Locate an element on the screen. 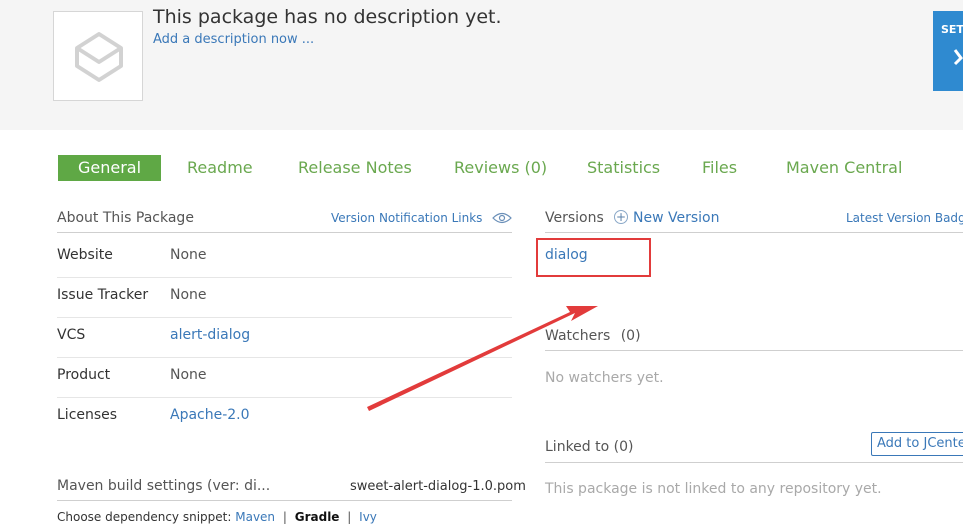 This screenshot has height=531, width=963. tab-release-notes: Release Notes is located at coordinates (355, 168).